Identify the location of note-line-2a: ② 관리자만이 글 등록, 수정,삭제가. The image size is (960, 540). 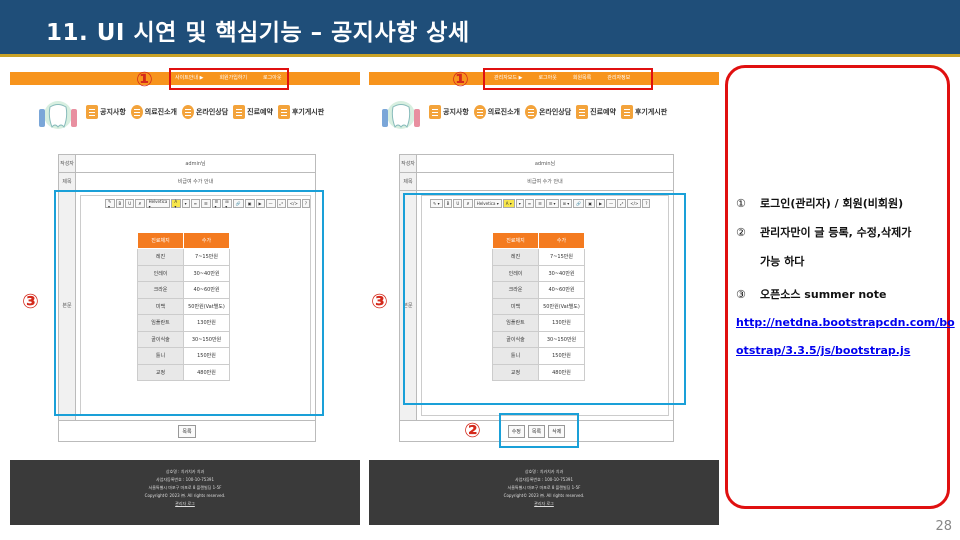
(824, 232).